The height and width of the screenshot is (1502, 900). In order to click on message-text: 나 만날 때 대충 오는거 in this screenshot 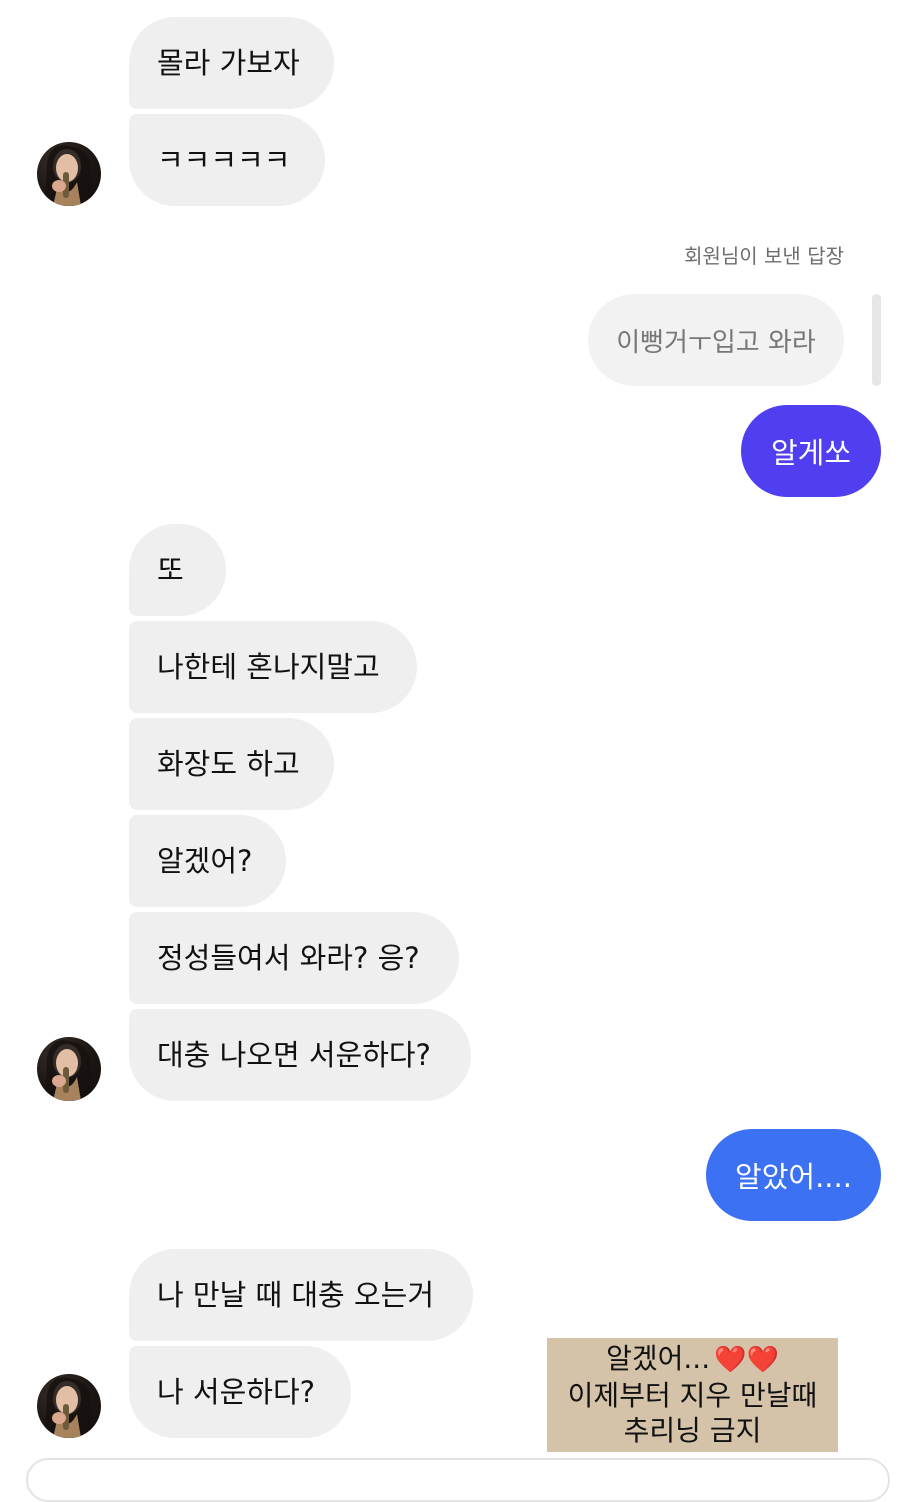, I will do `click(295, 1294)`.